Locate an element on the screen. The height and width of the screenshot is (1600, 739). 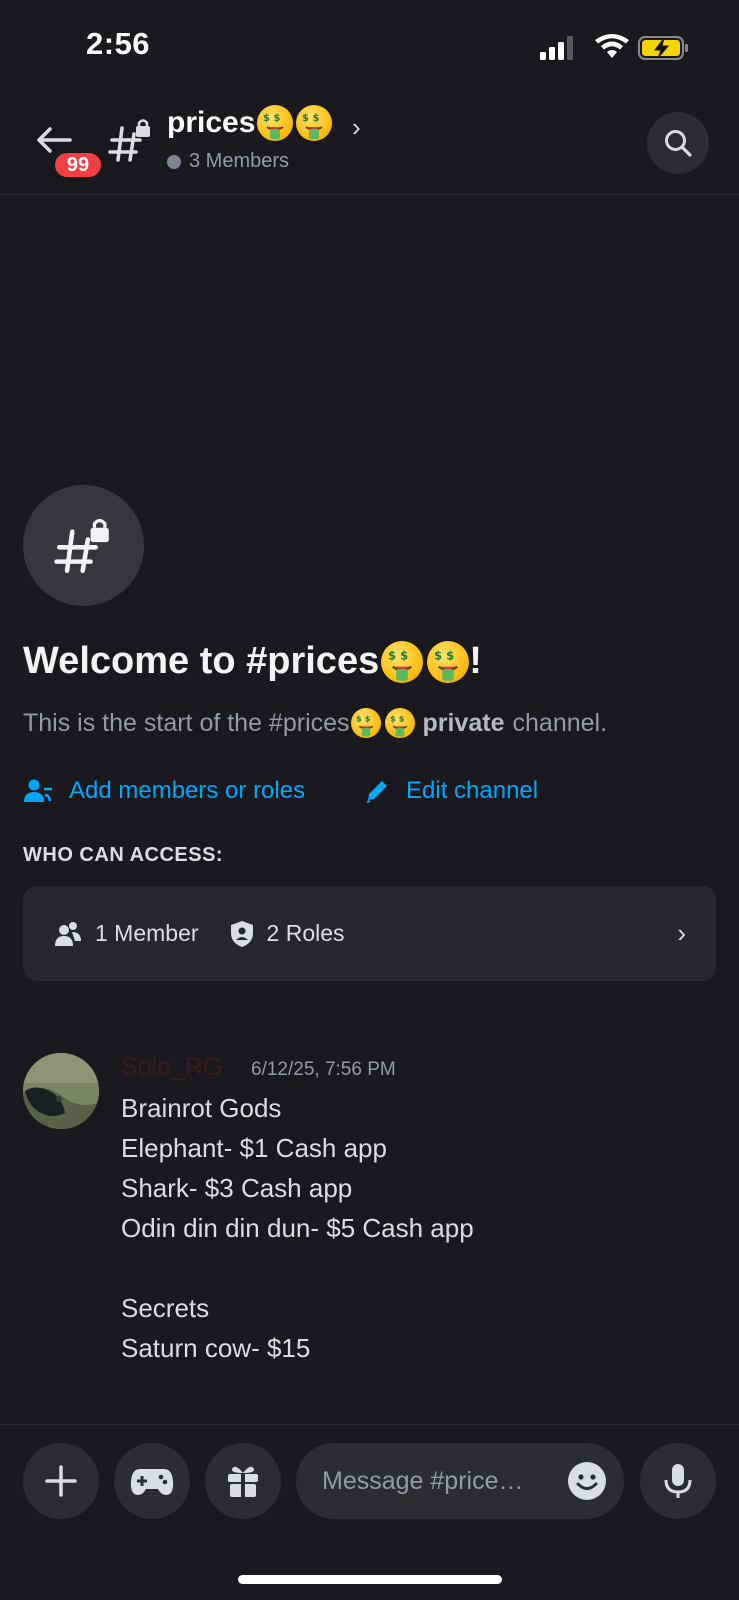
access-card: 1 Member 2 Roles › is located at coordinates (369, 933).